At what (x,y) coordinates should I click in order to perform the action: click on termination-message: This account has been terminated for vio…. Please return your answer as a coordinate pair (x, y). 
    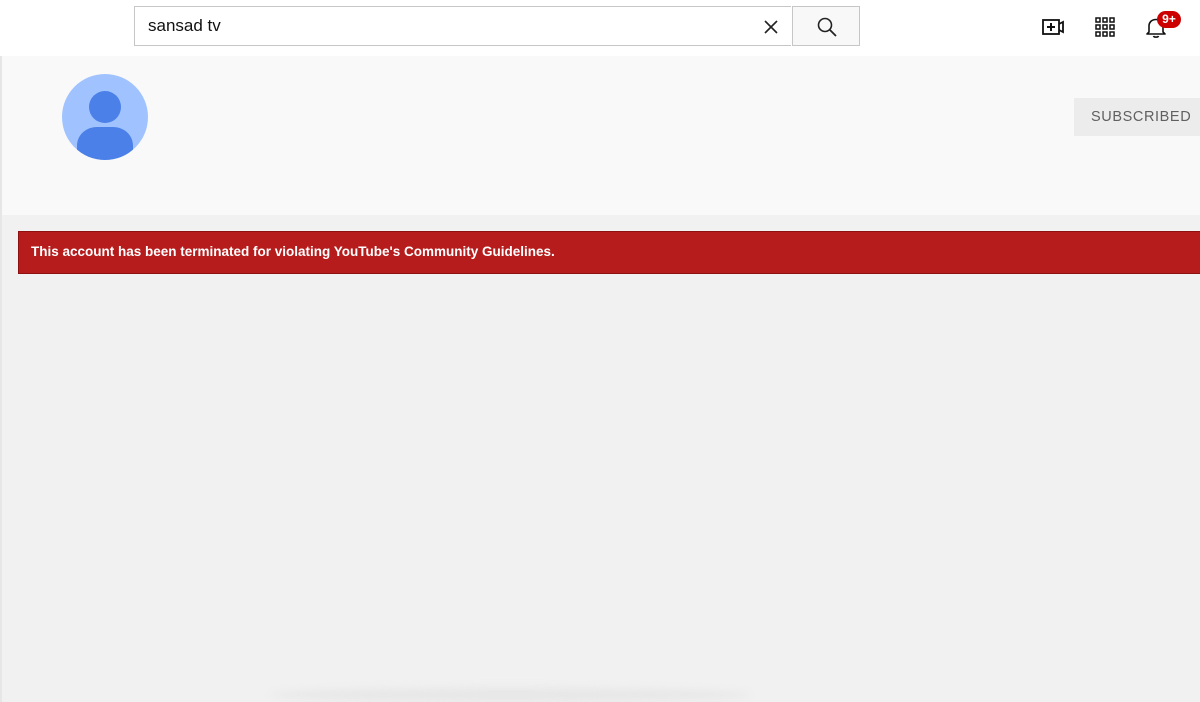
    Looking at the image, I should click on (293, 251).